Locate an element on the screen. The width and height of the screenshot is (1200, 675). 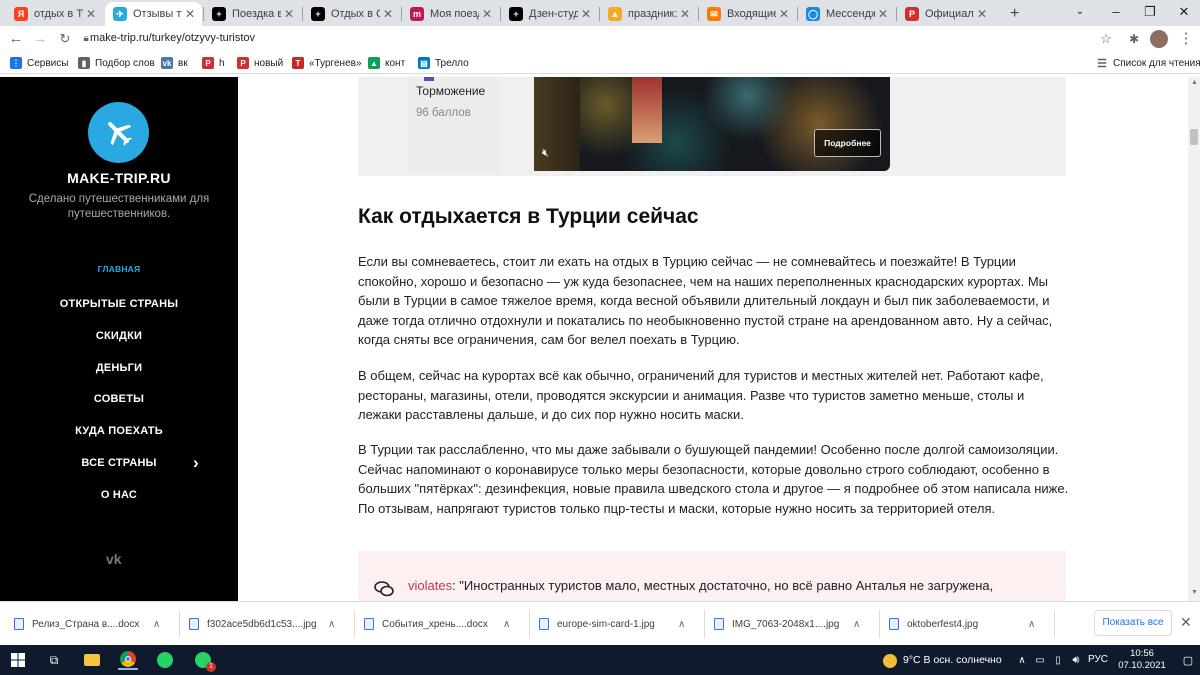
whatsapp-business-icon: 1 is located at coordinates (204, 661).